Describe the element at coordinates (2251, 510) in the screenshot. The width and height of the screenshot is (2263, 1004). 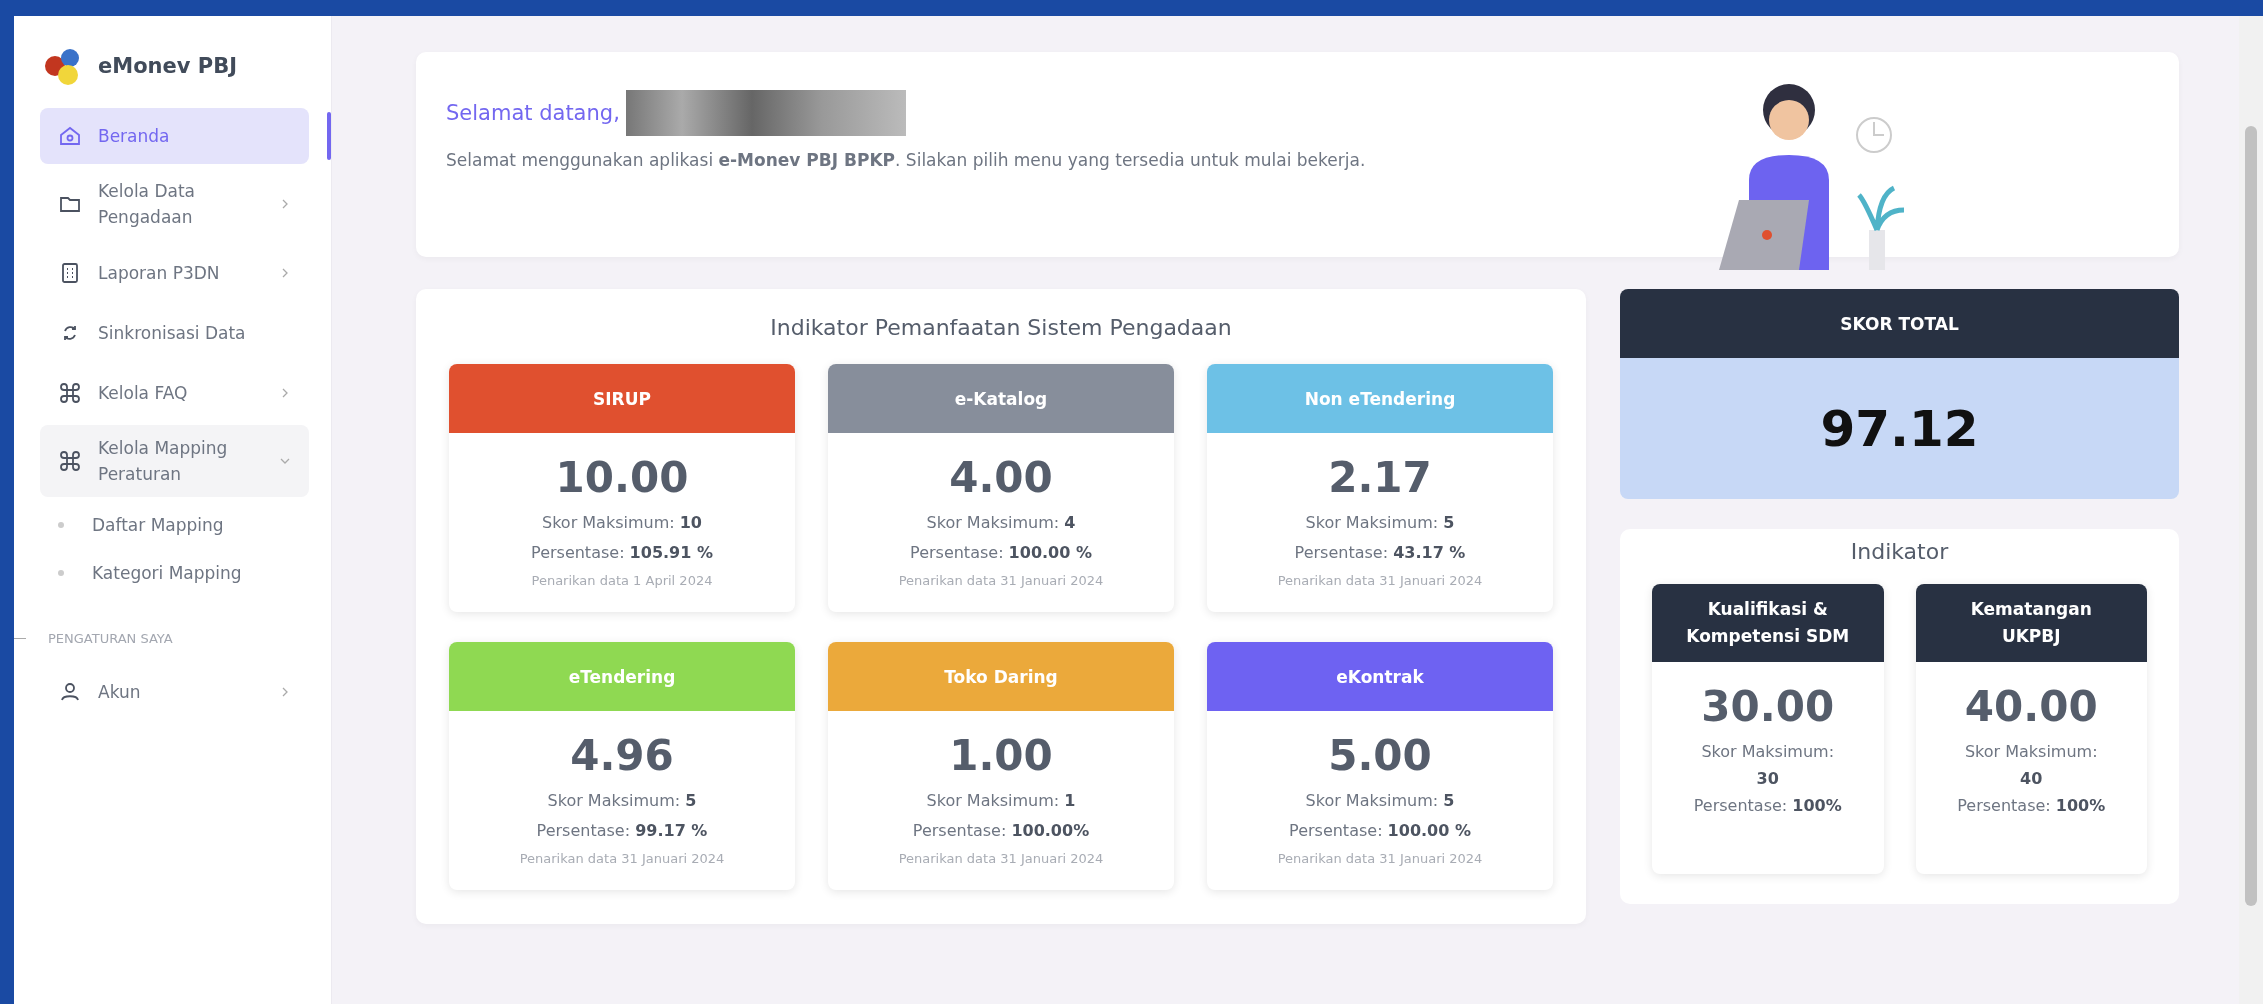
I see `scrollbar` at that location.